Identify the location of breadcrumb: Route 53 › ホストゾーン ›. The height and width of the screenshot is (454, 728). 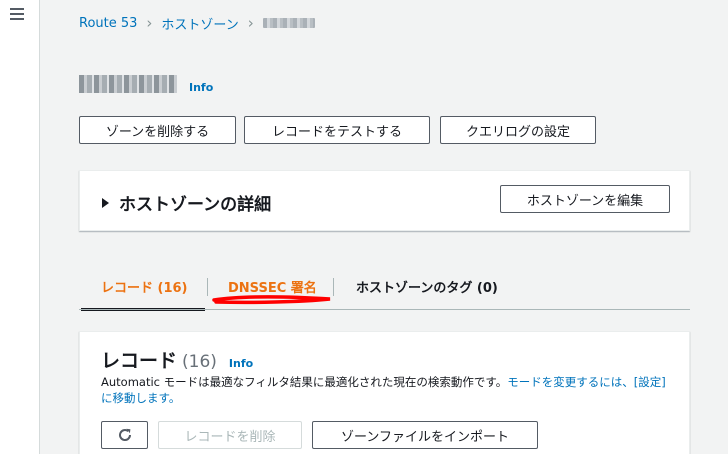
(197, 23).